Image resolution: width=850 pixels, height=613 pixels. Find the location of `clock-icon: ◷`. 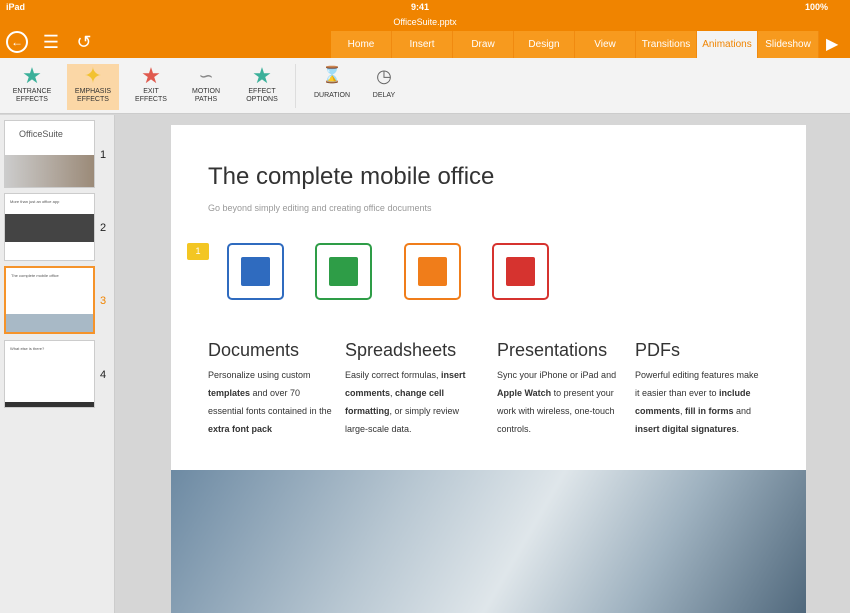

clock-icon: ◷ is located at coordinates (384, 76).